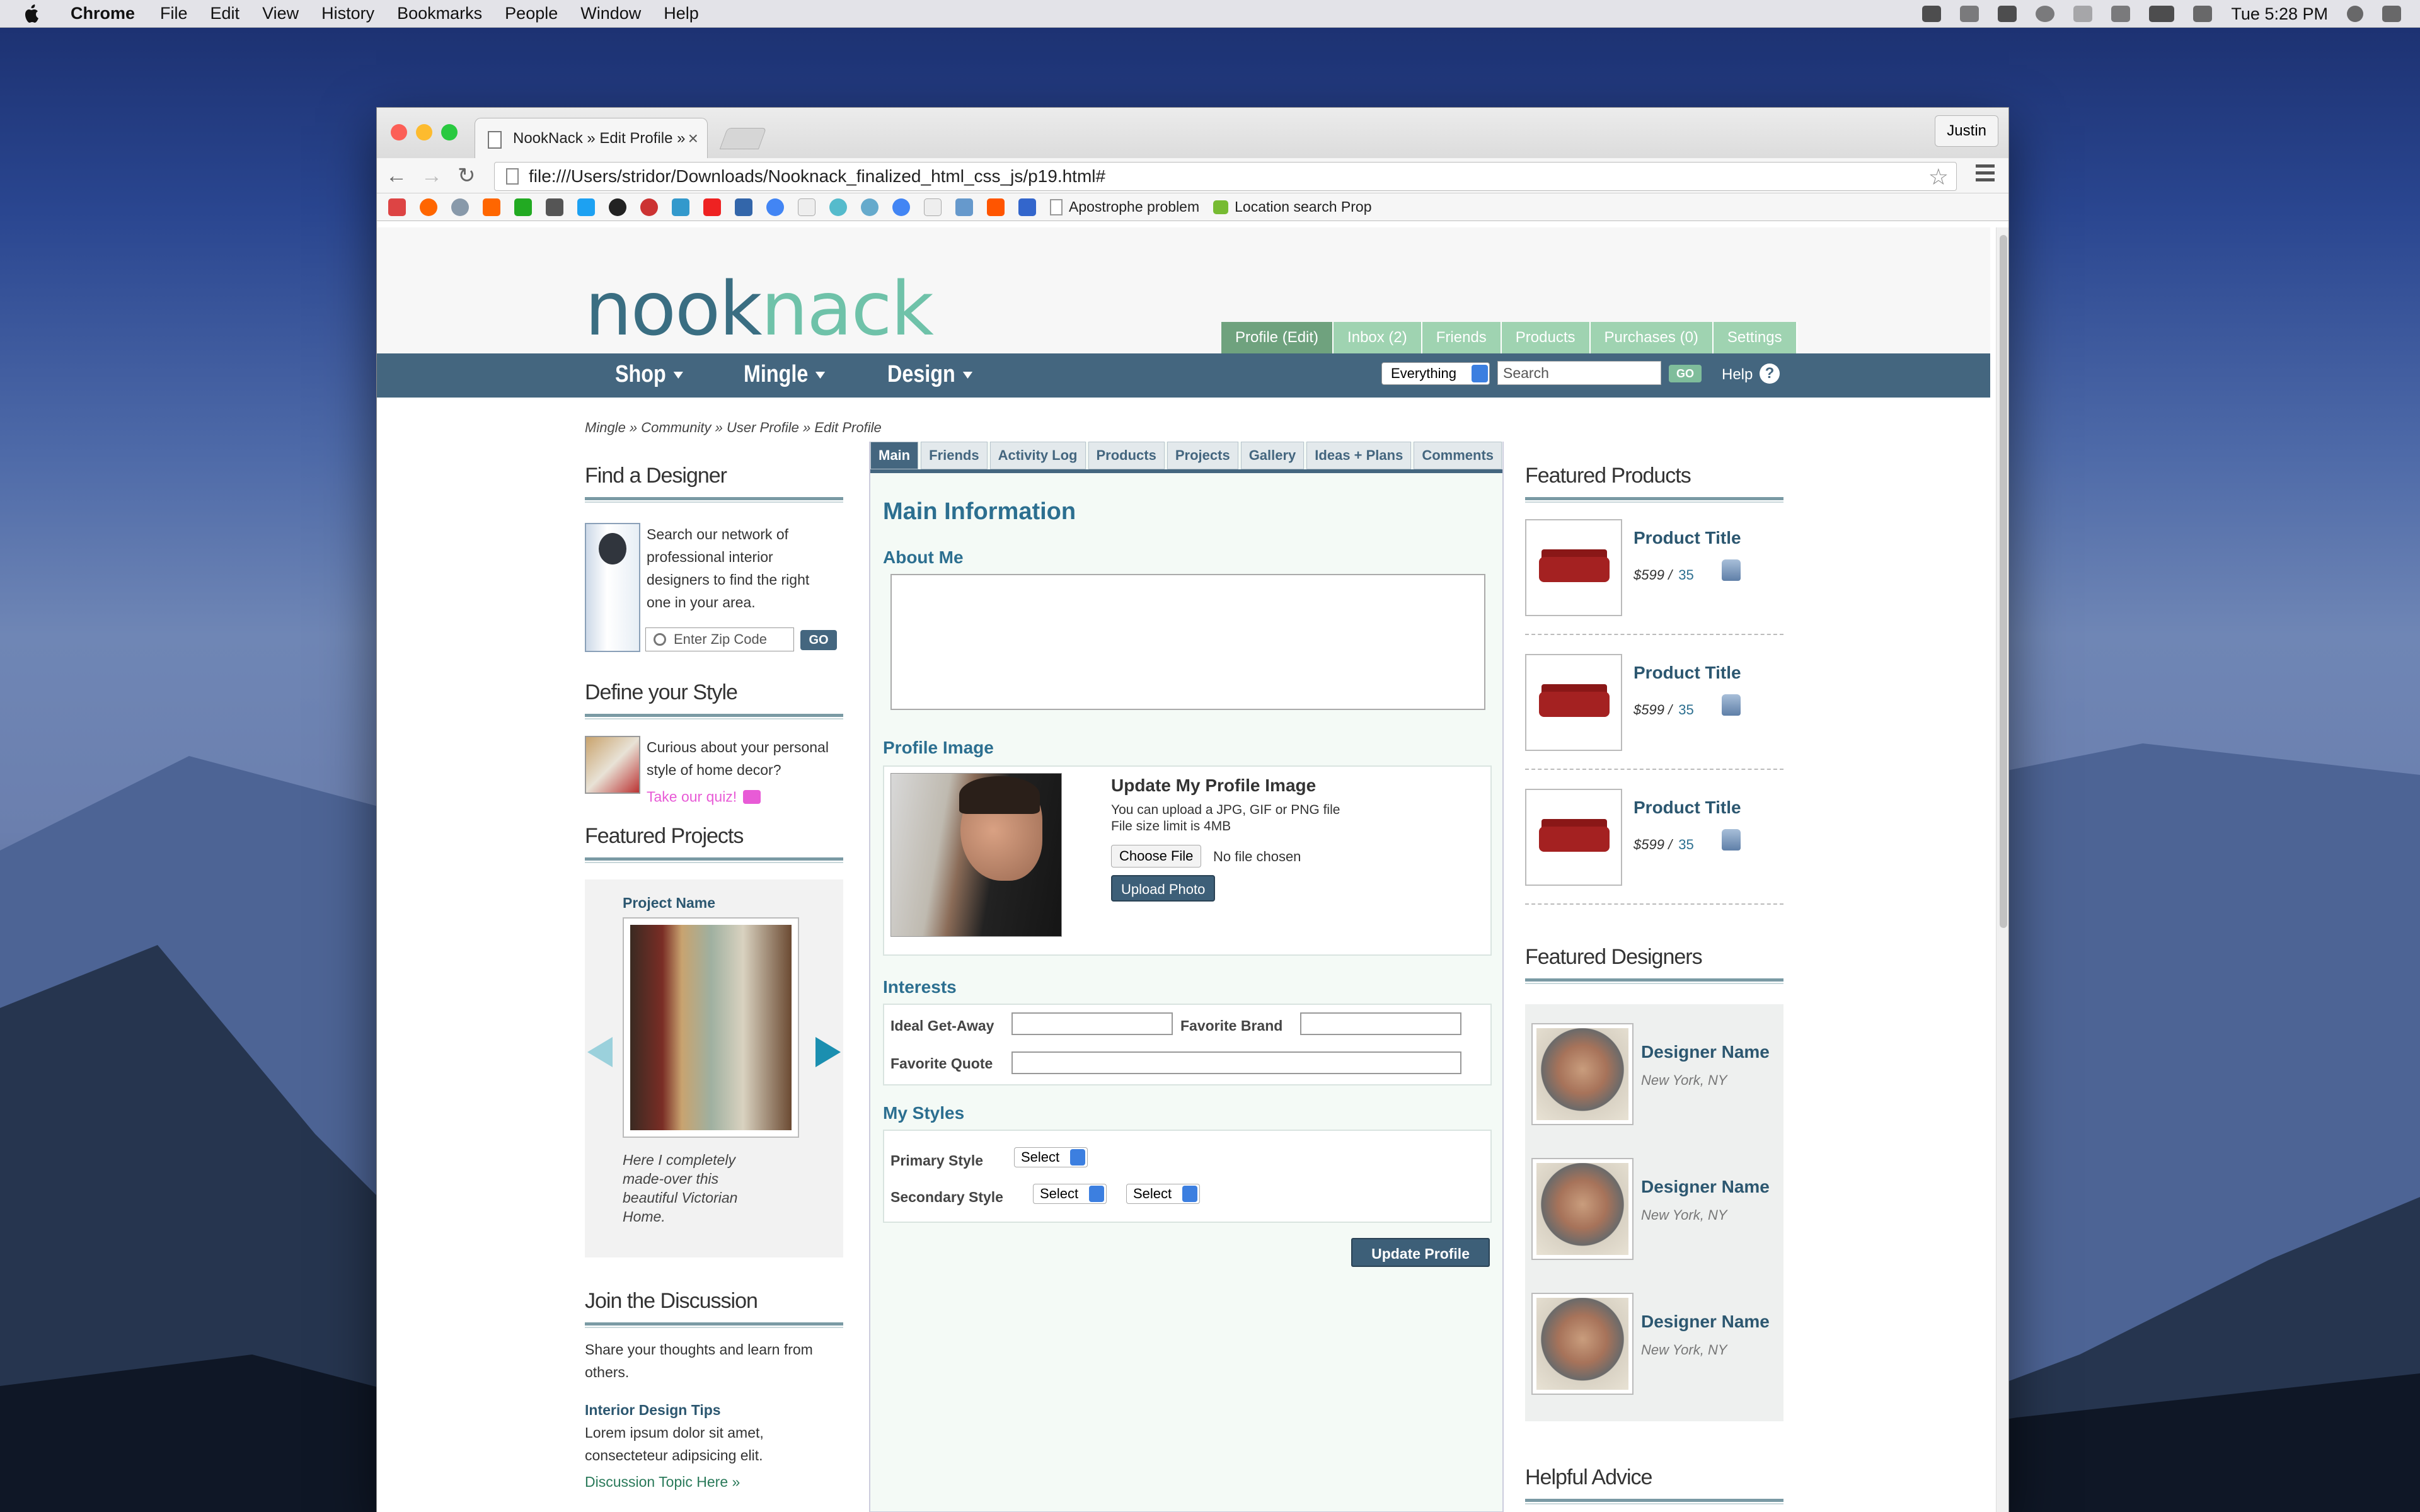 The height and width of the screenshot is (1512, 2420). Describe the element at coordinates (743, 138) in the screenshot. I see `new-tab-button` at that location.